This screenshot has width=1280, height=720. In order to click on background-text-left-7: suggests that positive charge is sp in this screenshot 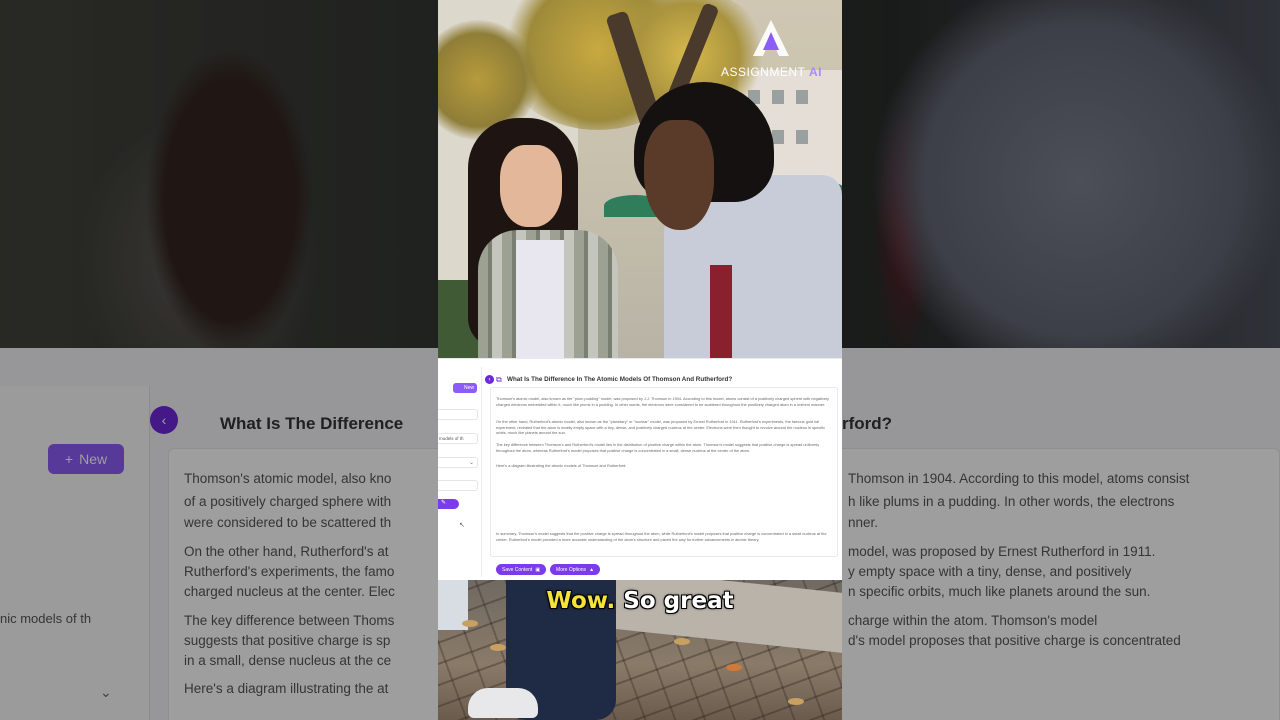, I will do `click(287, 640)`.